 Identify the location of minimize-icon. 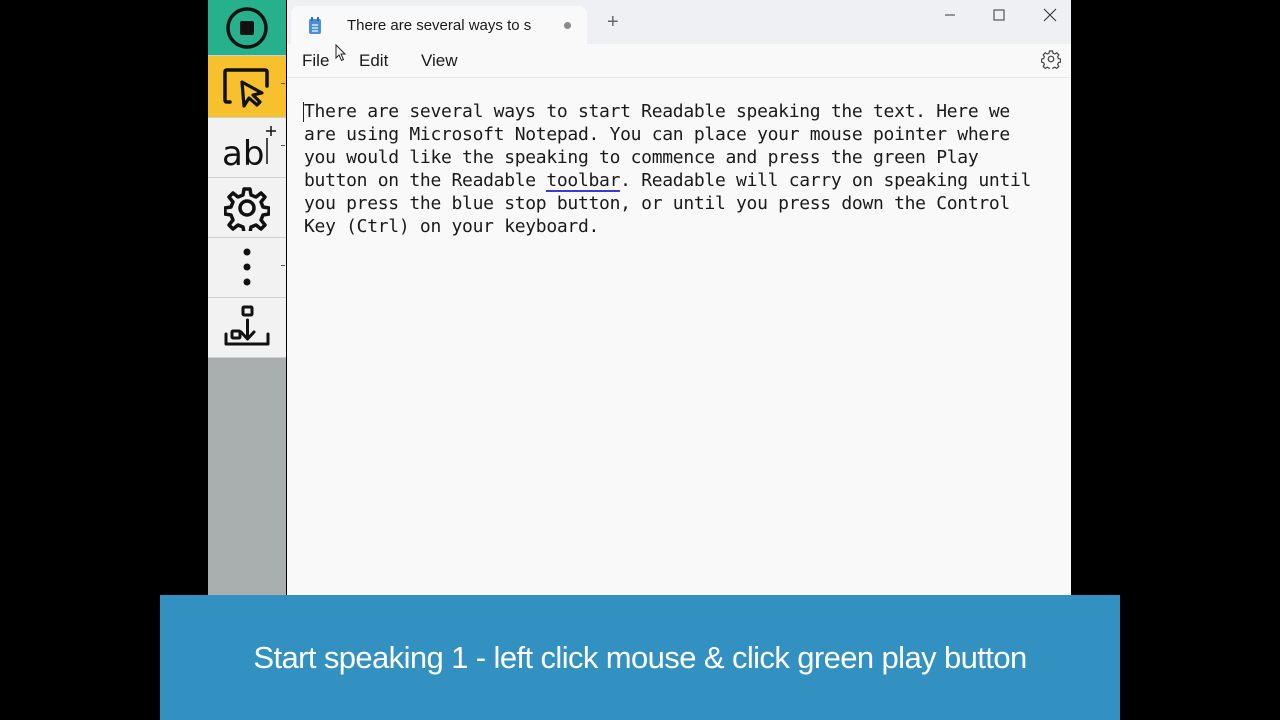
(950, 15).